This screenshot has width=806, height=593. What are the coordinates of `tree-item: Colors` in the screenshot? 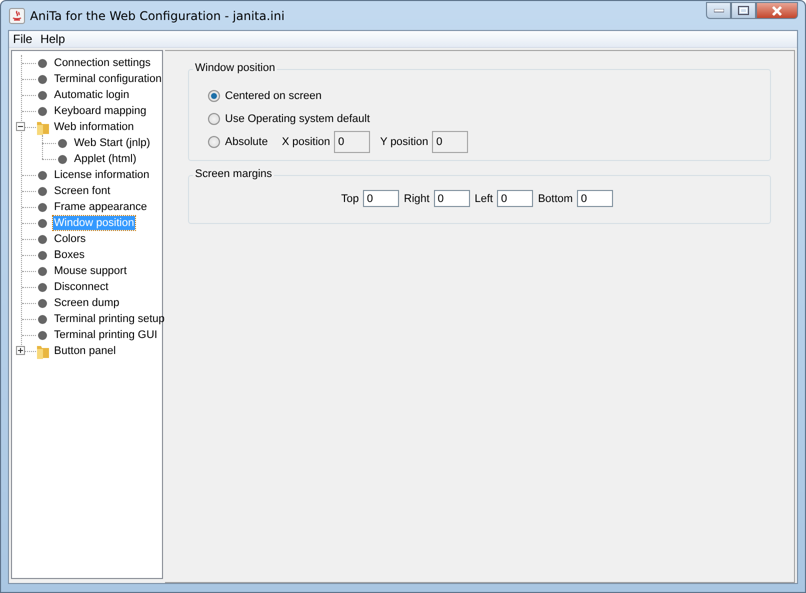 It's located at (70, 239).